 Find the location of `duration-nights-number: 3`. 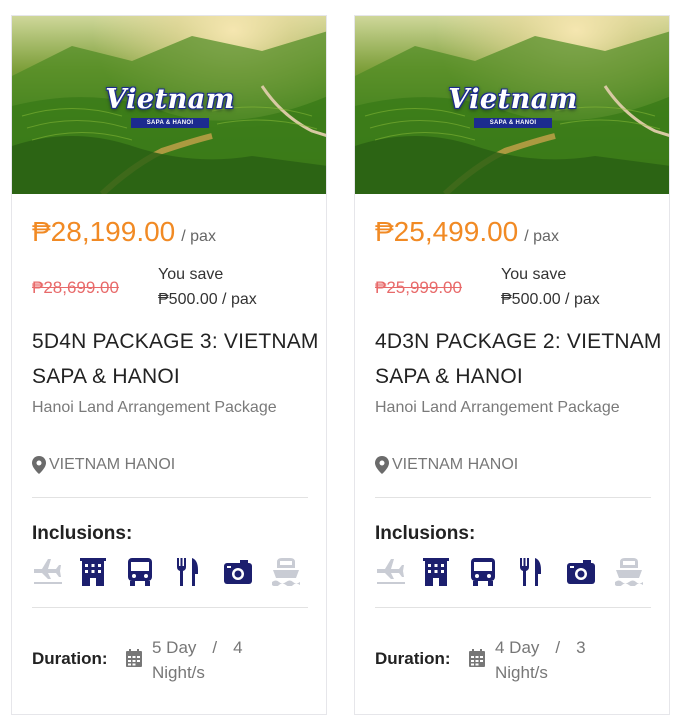

duration-nights-number: 3 is located at coordinates (581, 647).